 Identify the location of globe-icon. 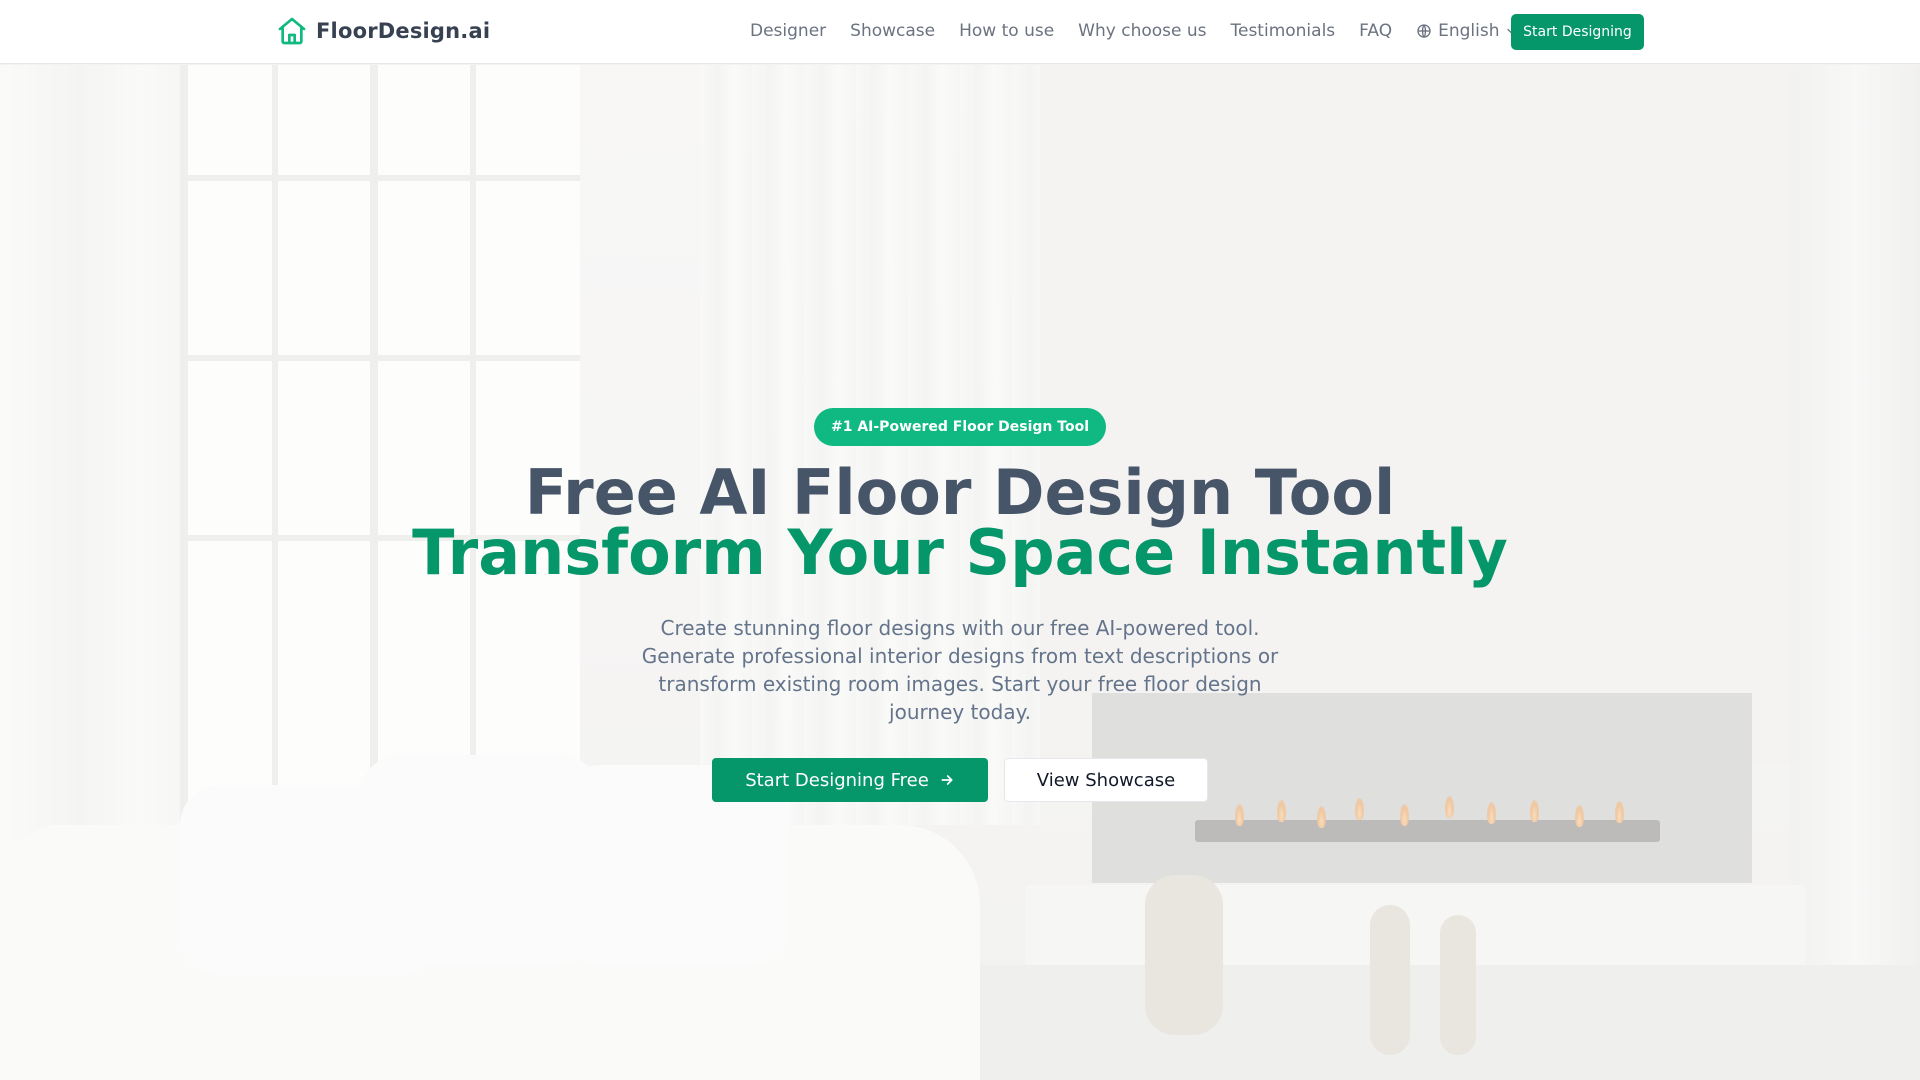
(1424, 31).